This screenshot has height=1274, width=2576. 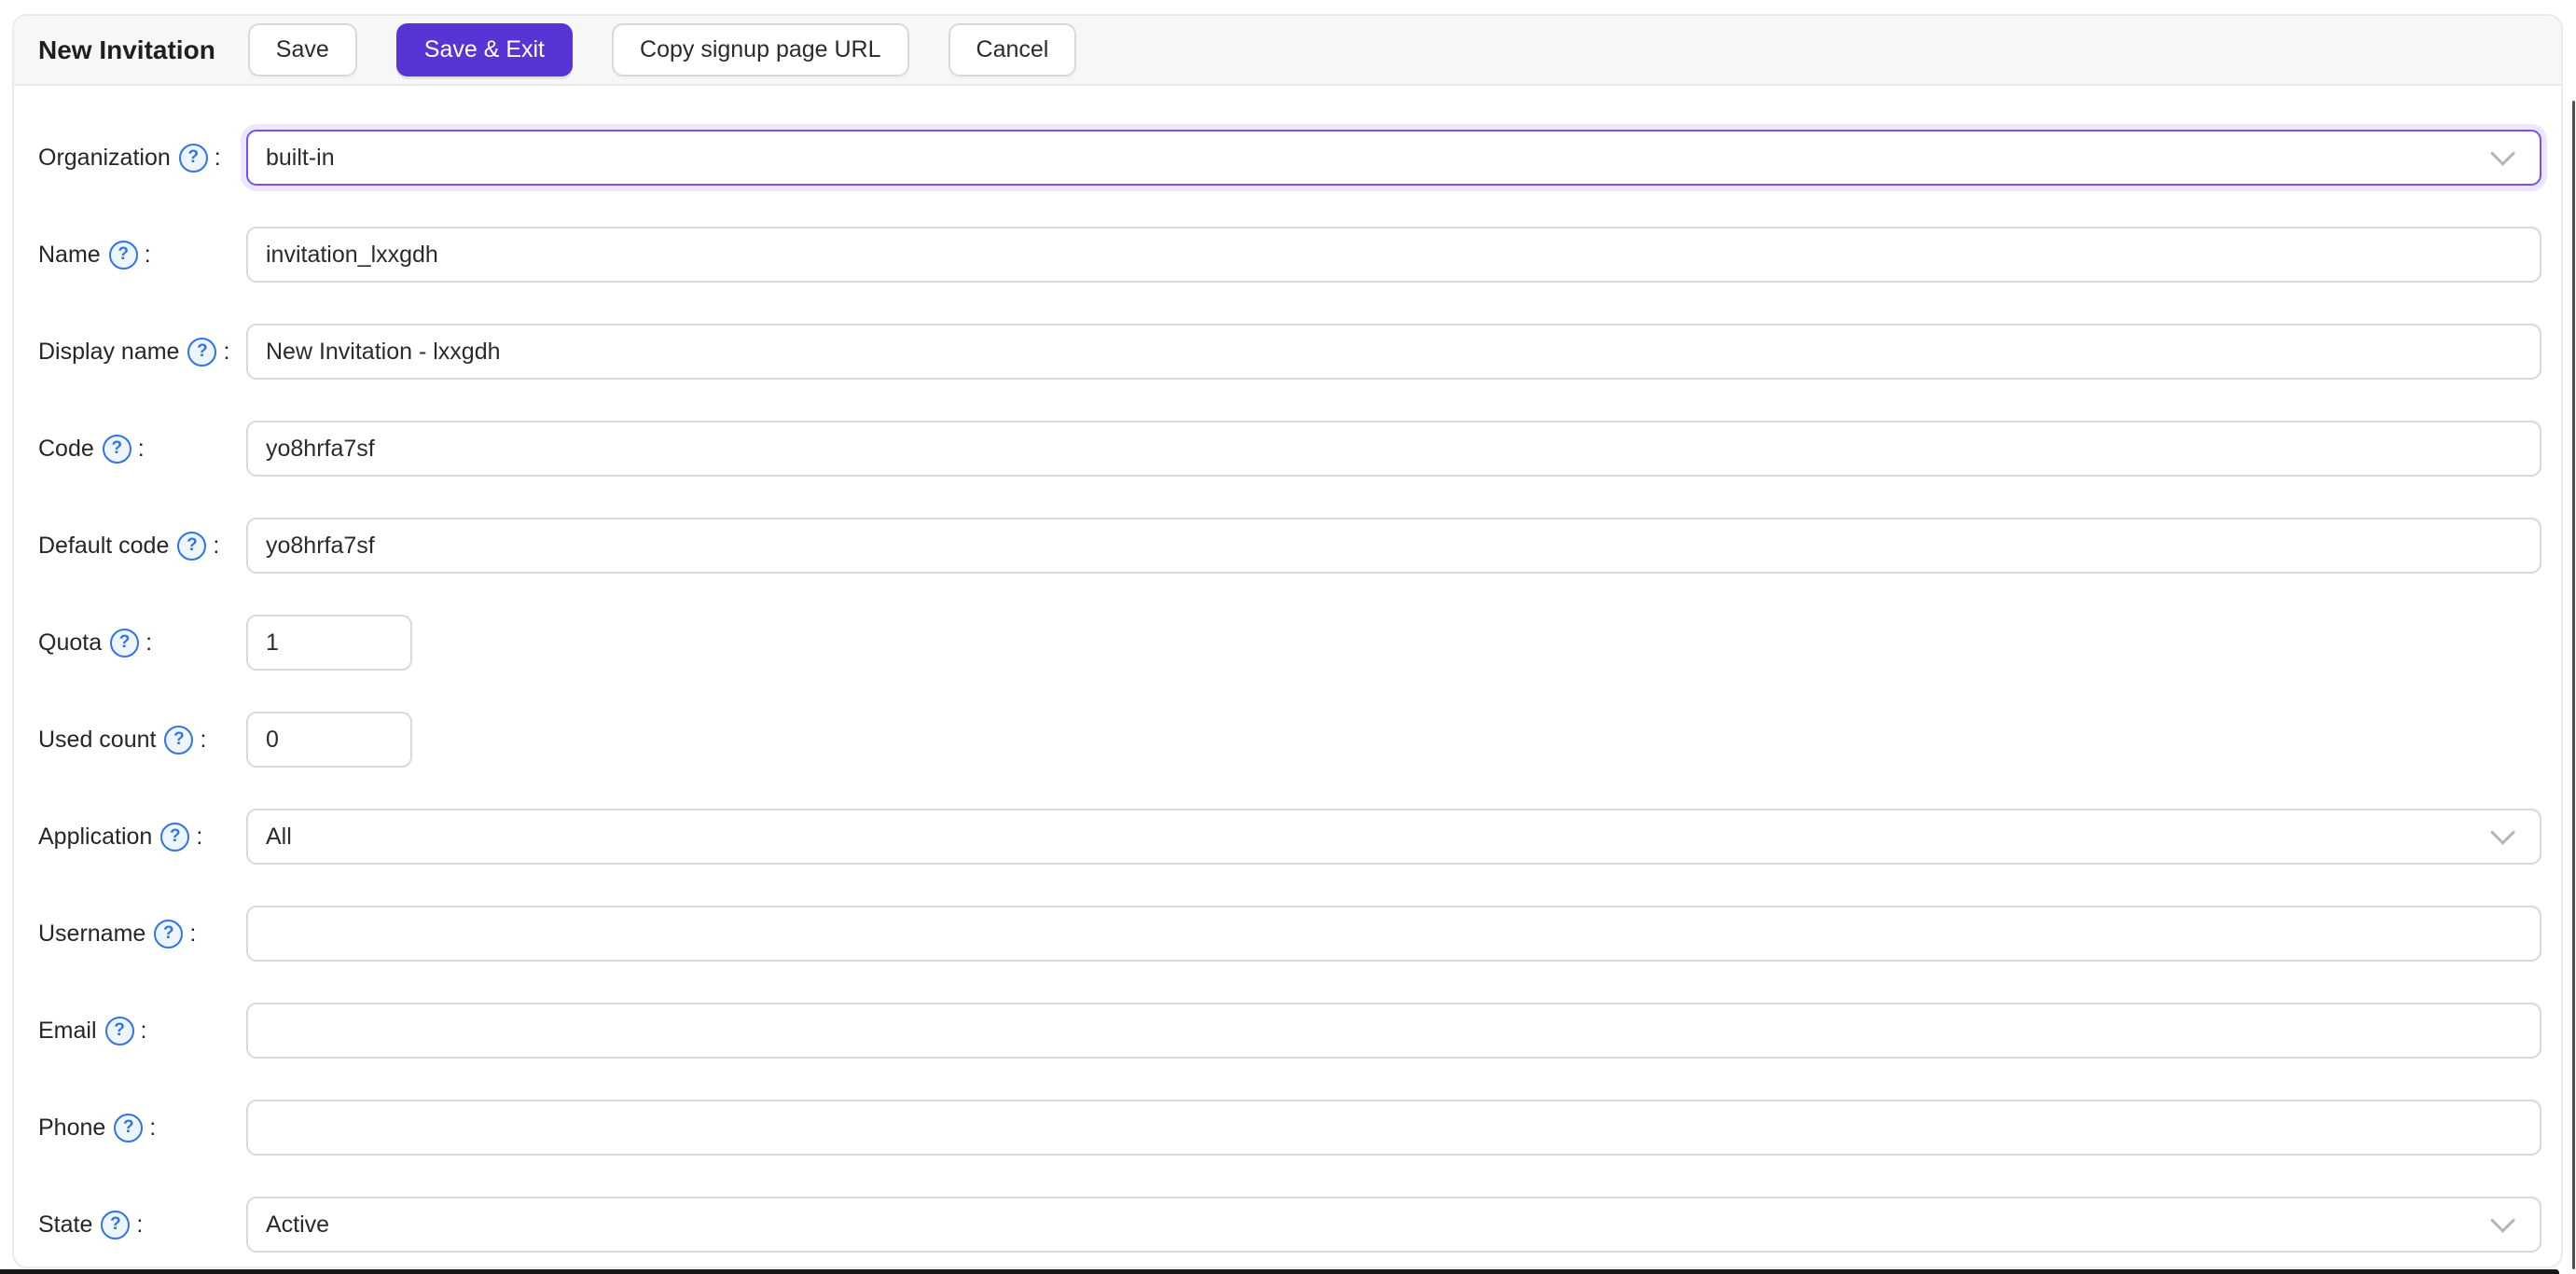 I want to click on display-name-label-text: Display name, so click(x=109, y=351).